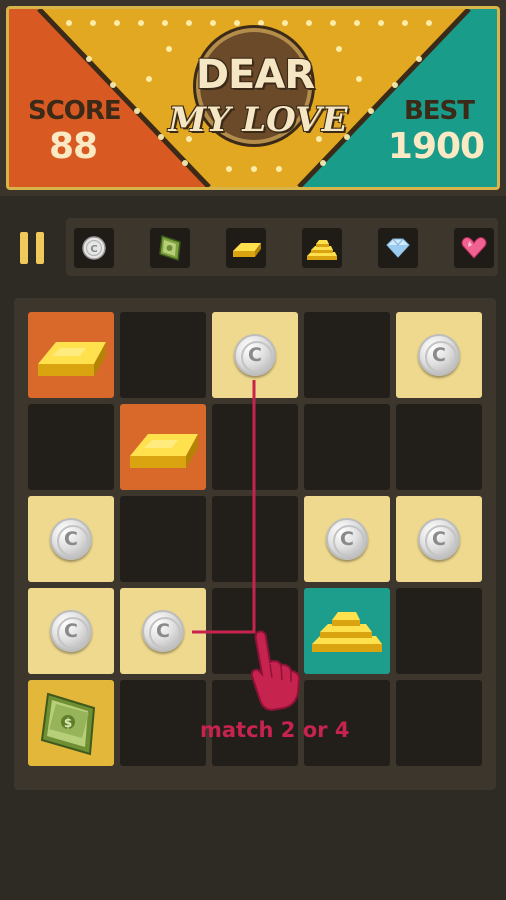  What do you see at coordinates (255, 75) in the screenshot?
I see `logo-title: DEAR` at bounding box center [255, 75].